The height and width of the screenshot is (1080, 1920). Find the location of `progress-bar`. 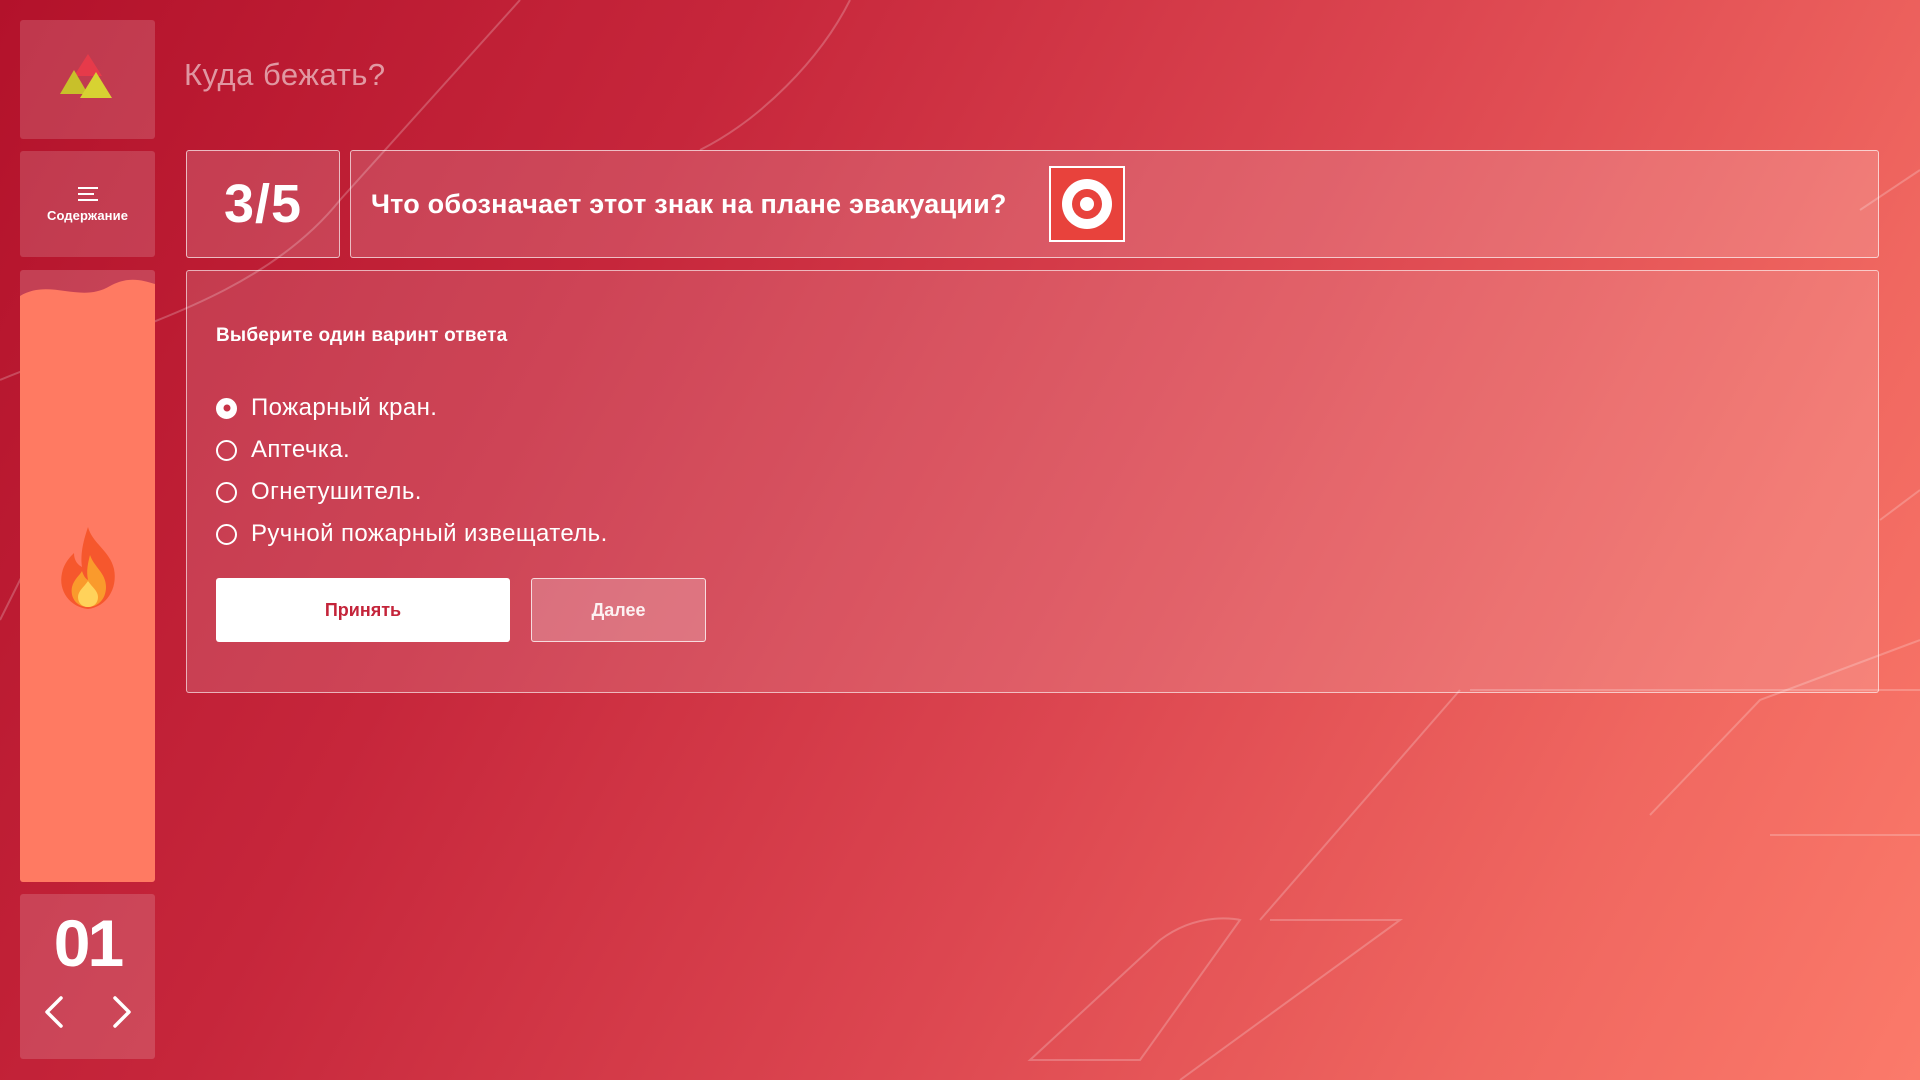

progress-bar is located at coordinates (87, 576).